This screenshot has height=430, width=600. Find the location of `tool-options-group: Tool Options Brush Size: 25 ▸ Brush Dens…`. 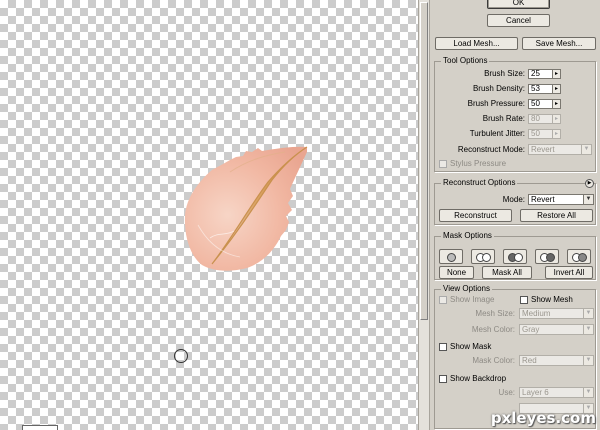

tool-options-group: Tool Options Brush Size: 25 ▸ Brush Dens… is located at coordinates (515, 114).